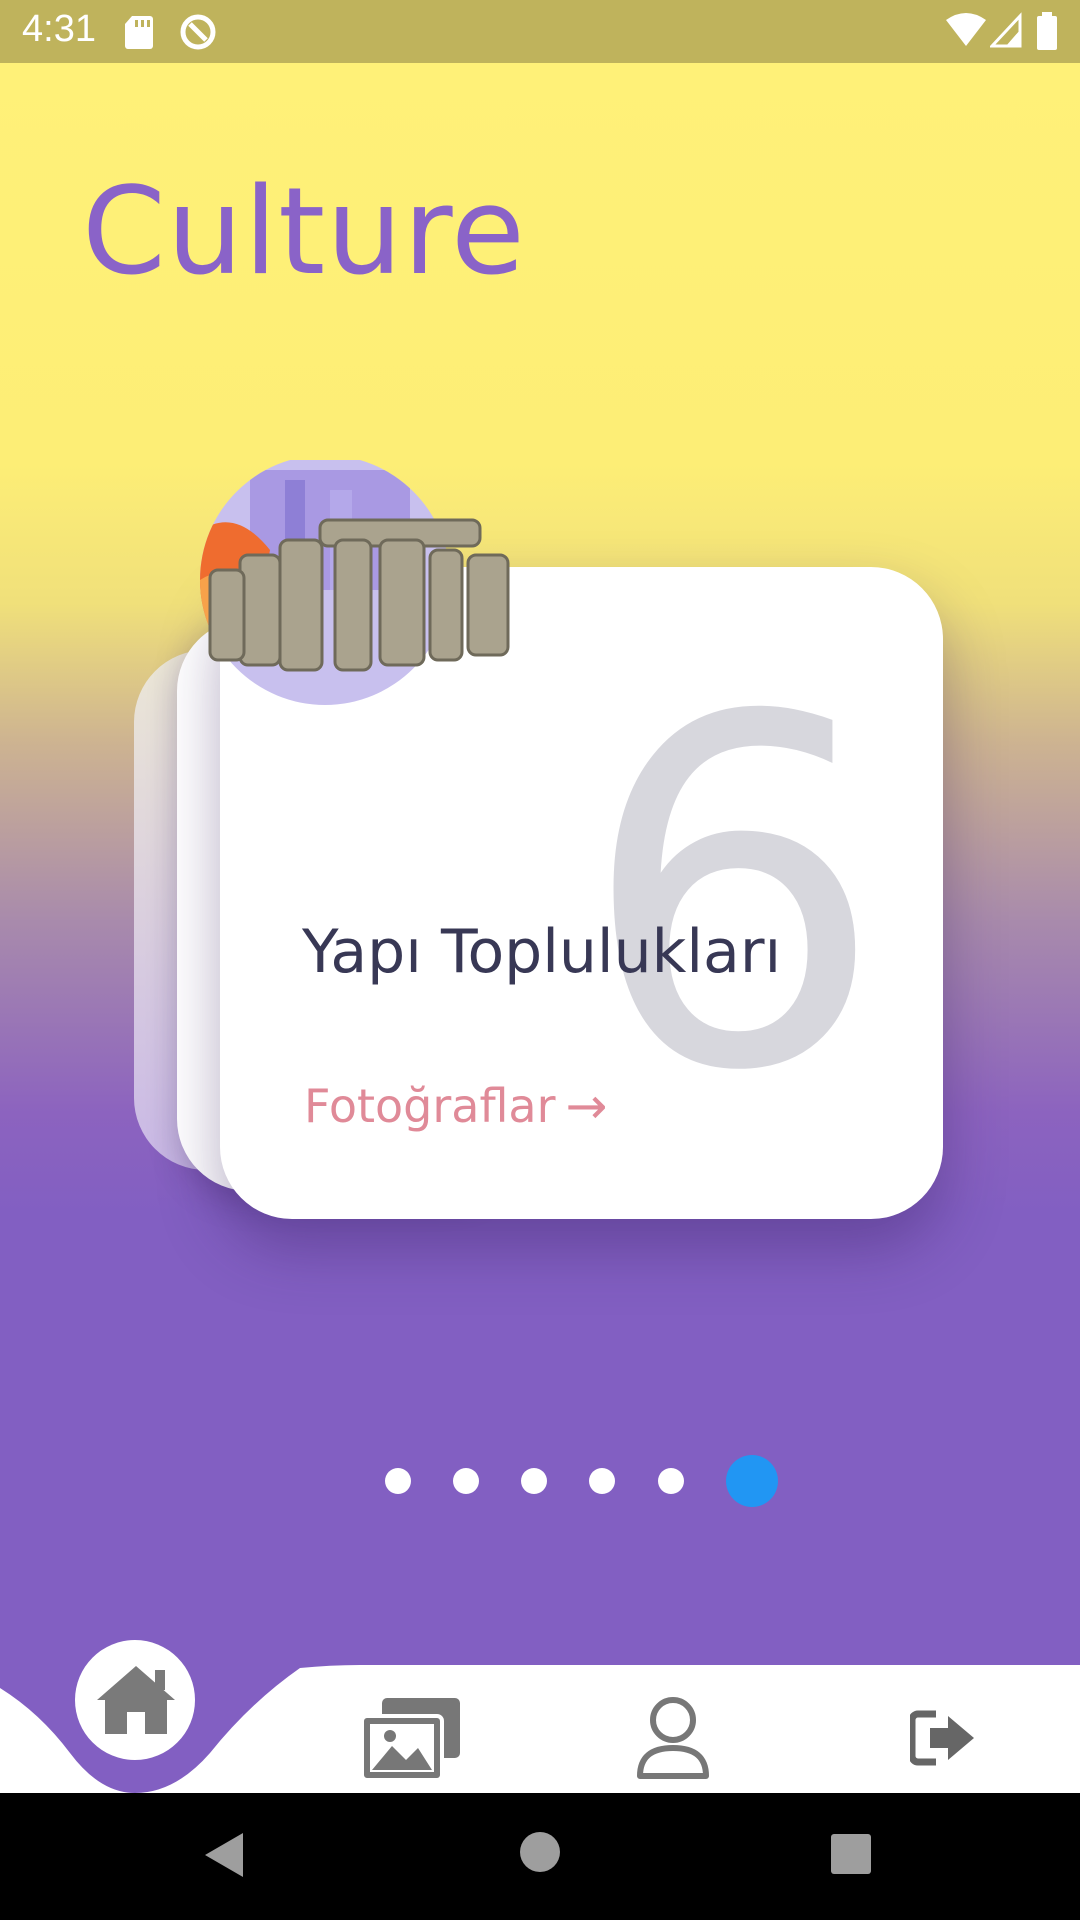  What do you see at coordinates (224, 1855) in the screenshot?
I see `back-icon` at bounding box center [224, 1855].